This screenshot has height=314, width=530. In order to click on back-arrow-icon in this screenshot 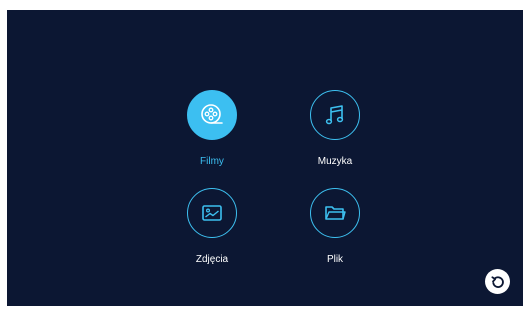, I will do `click(497, 282)`.